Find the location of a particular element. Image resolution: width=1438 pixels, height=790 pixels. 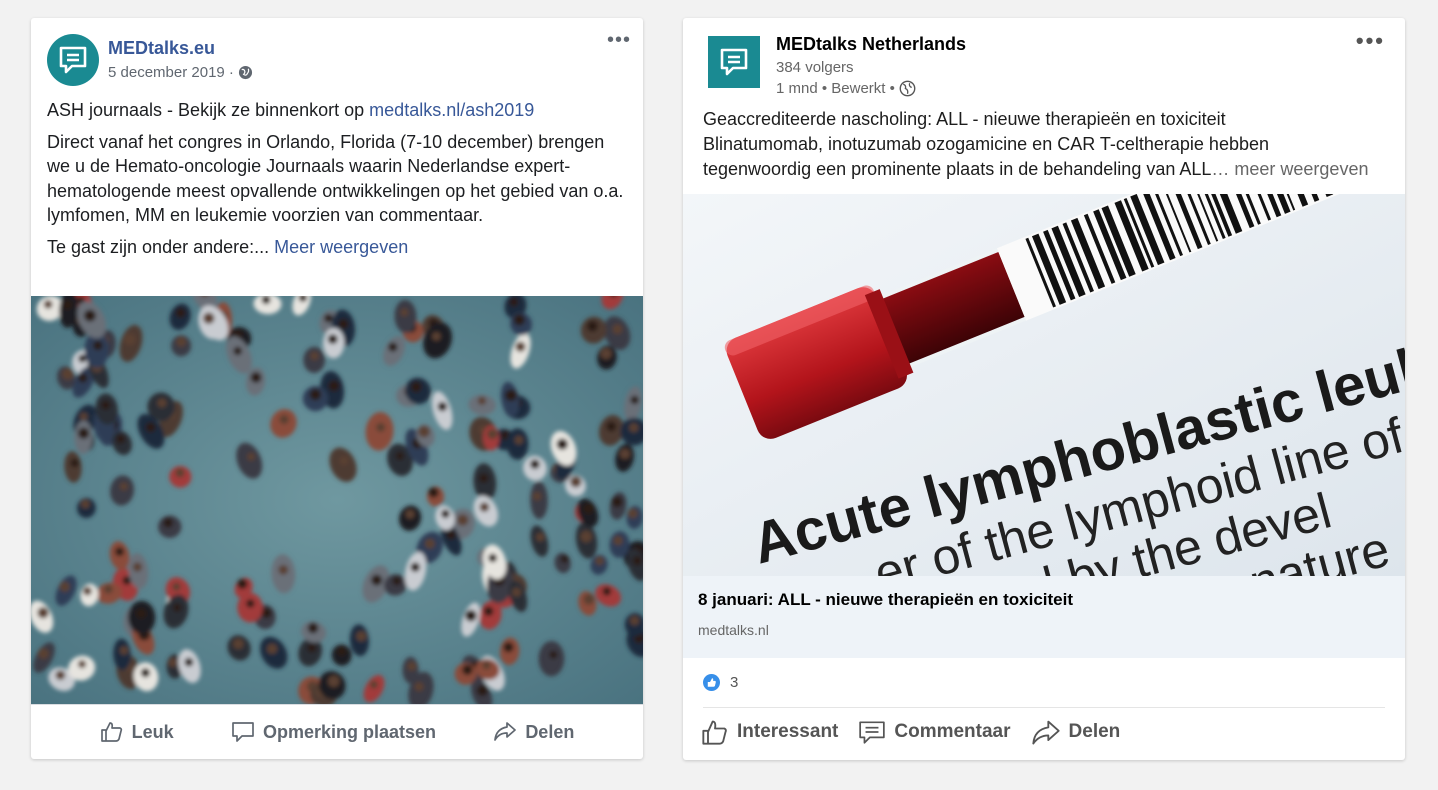

time-edited: 1 mnd • Bewerkt • is located at coordinates (835, 88).